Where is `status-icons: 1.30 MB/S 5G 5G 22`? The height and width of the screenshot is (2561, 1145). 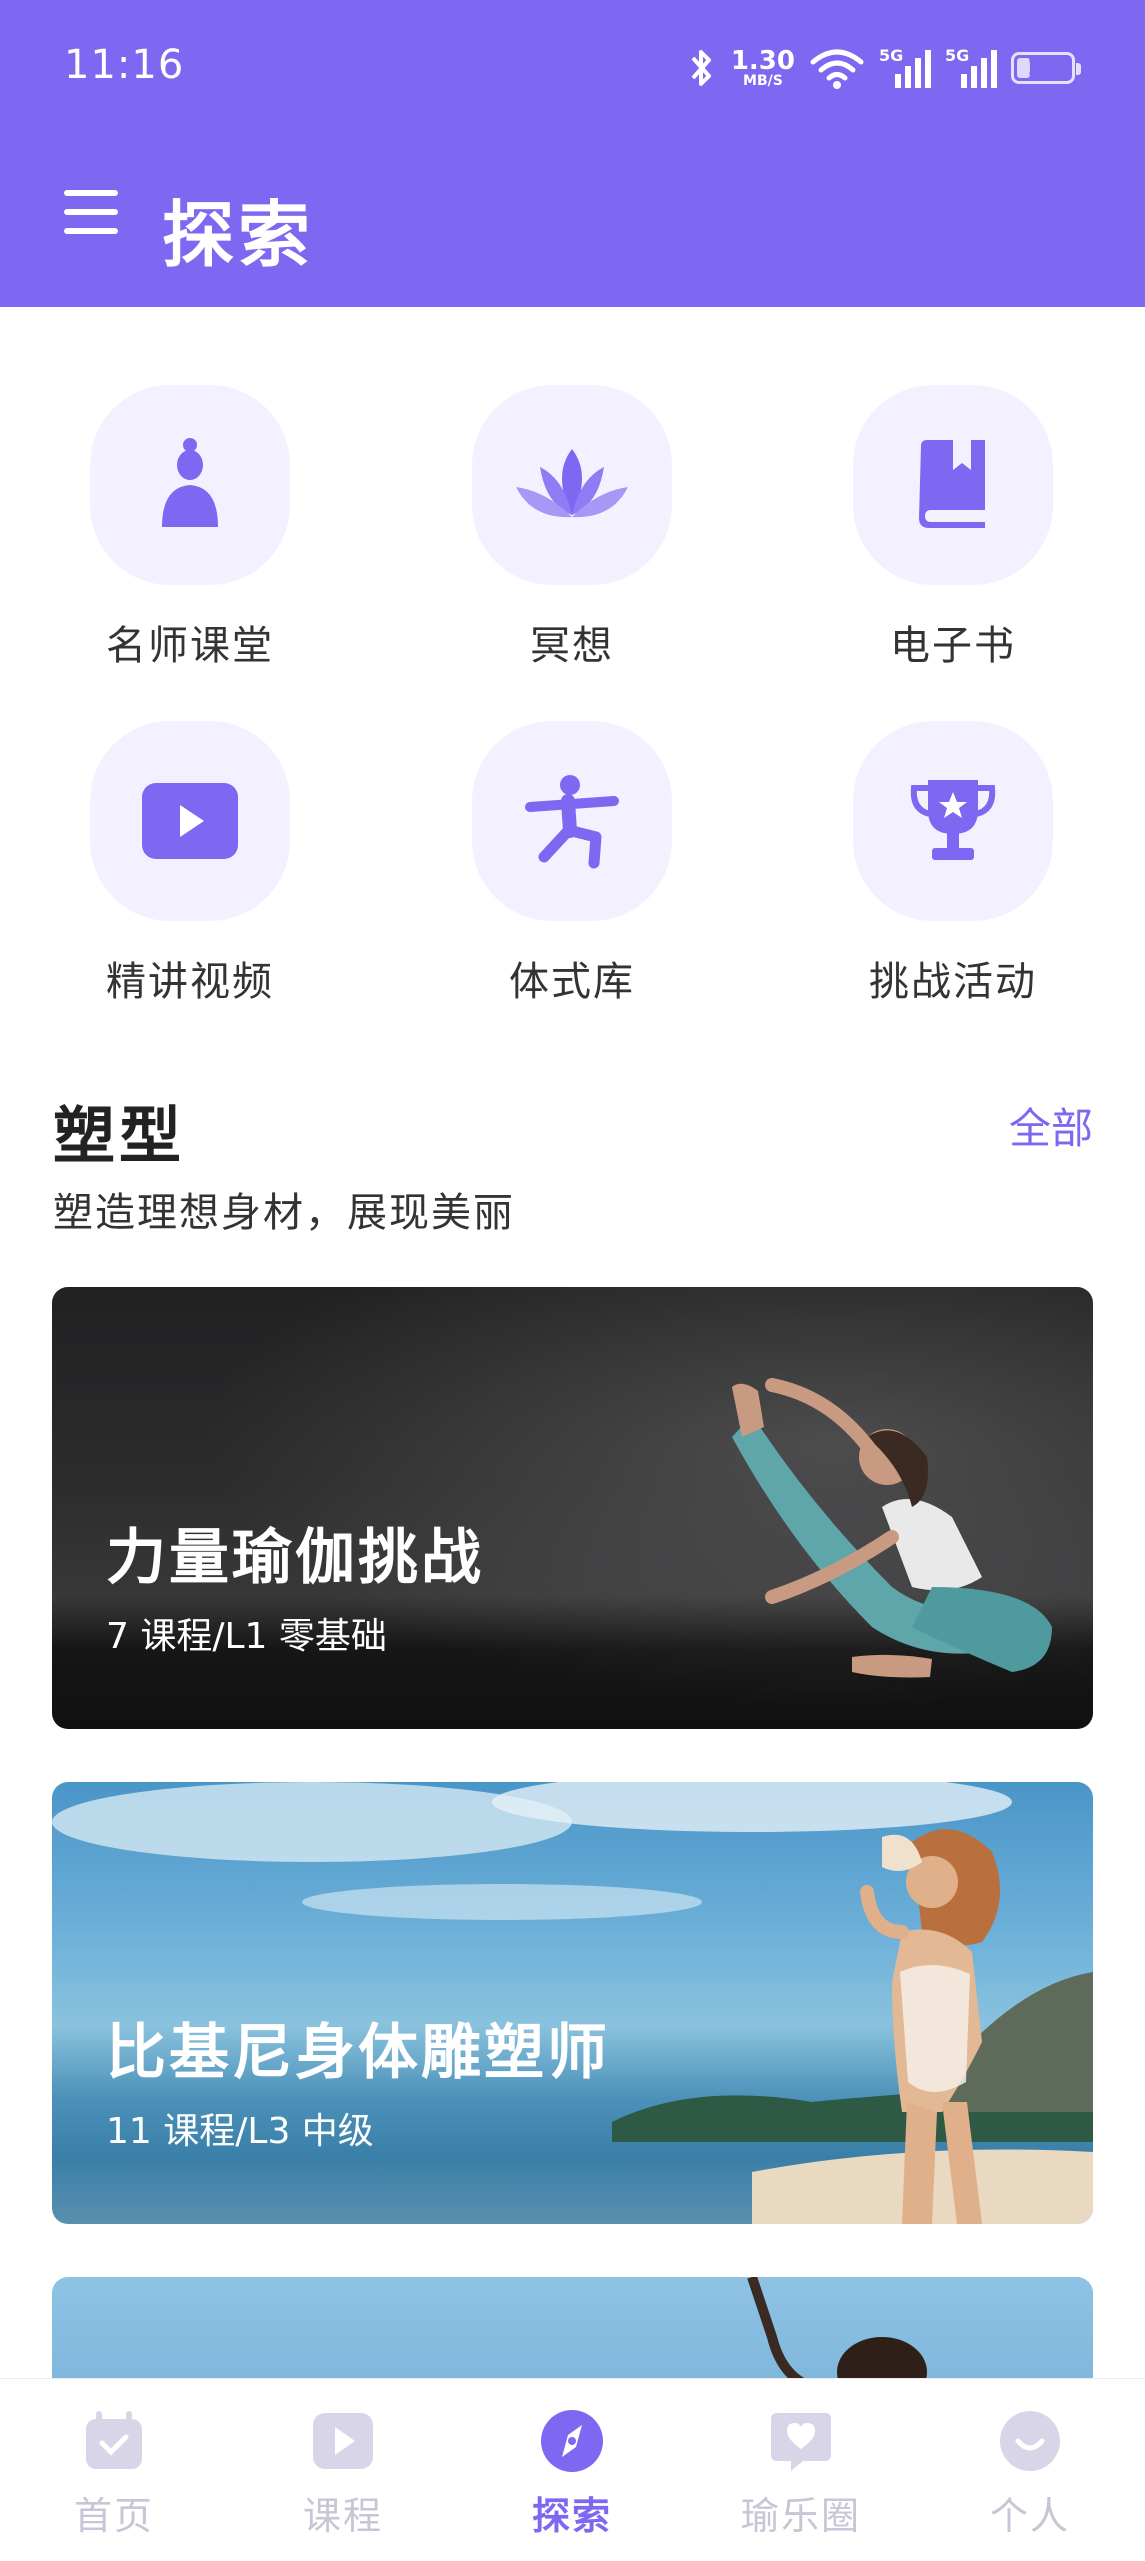
status-icons: 1.30 MB/S 5G 5G 22 is located at coordinates (883, 68).